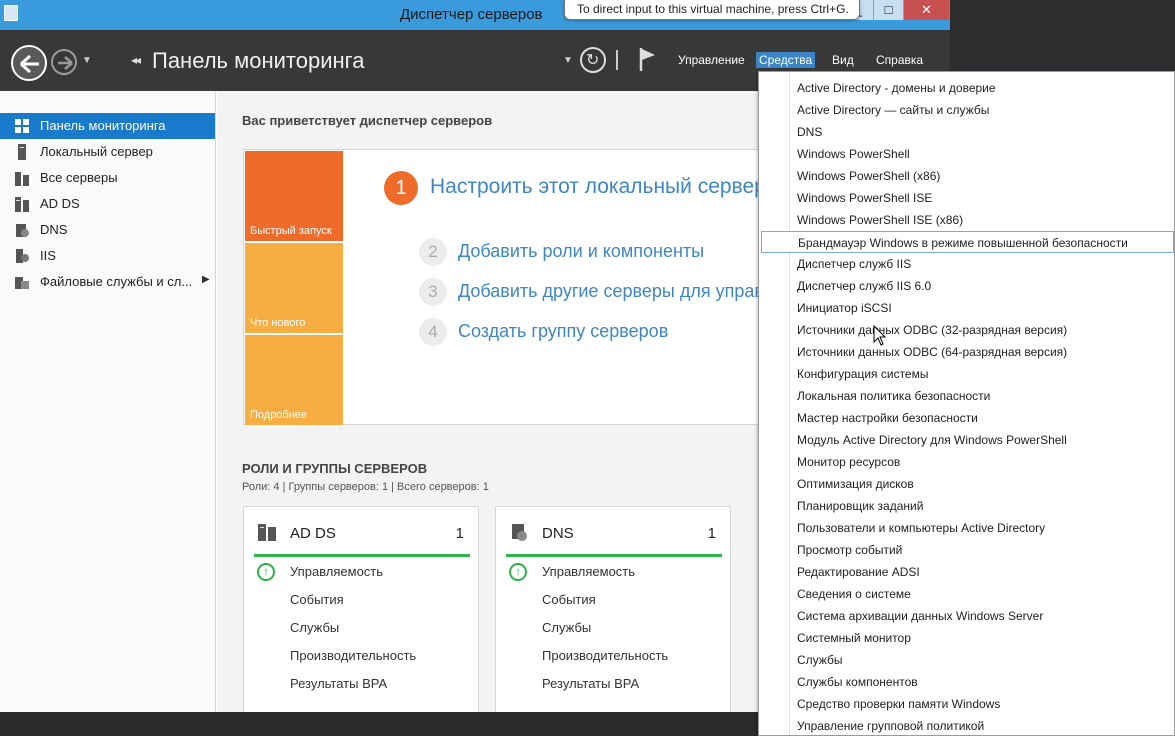 Image resolution: width=1175 pixels, height=736 pixels. What do you see at coordinates (433, 332) in the screenshot?
I see `step-number: 4` at bounding box center [433, 332].